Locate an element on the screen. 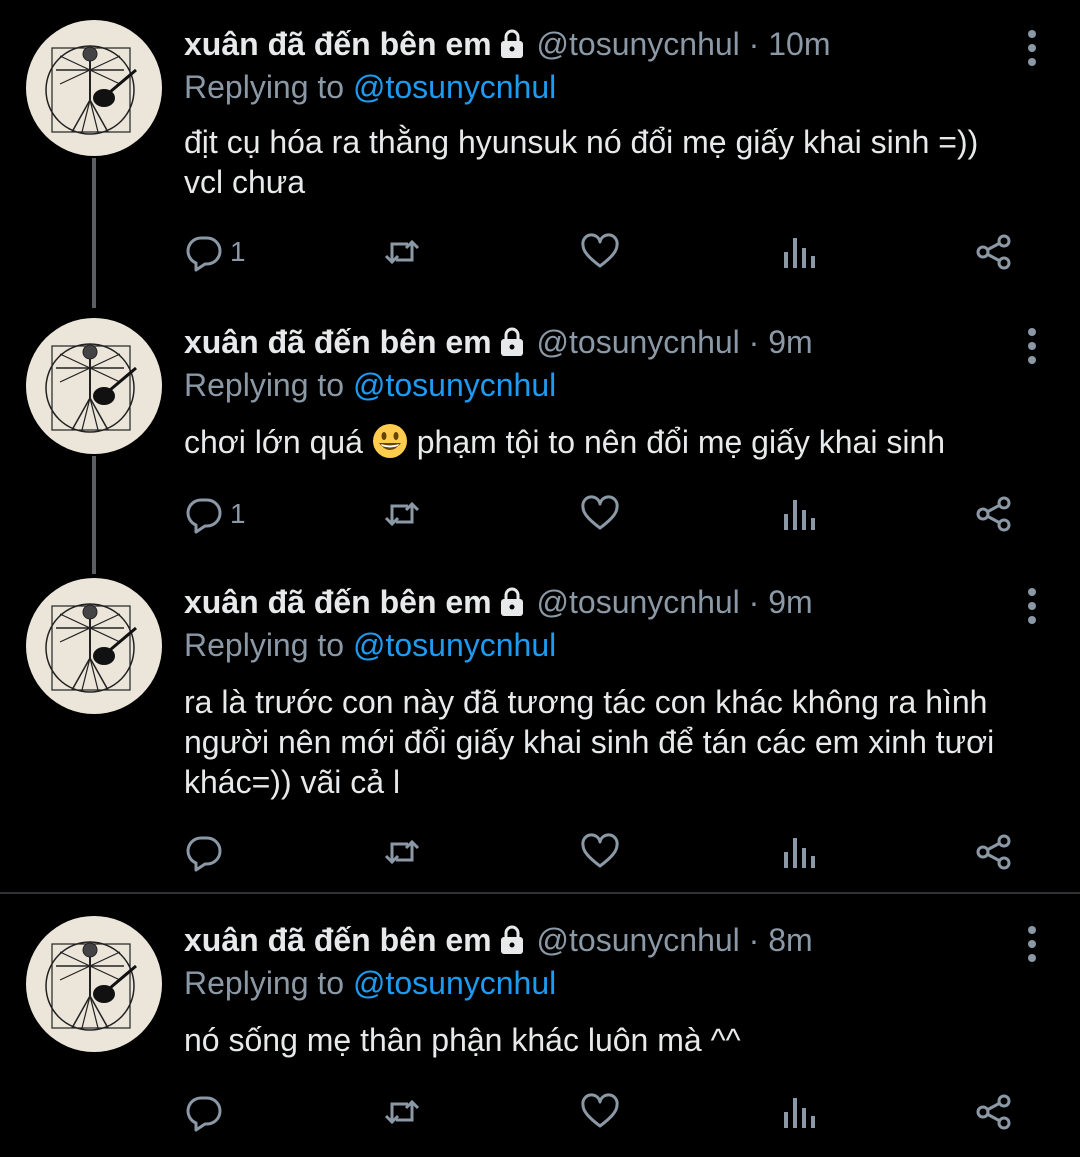 The width and height of the screenshot is (1080, 1157). tweet-text: nó sống mẹ thân phận khác luôn mà ^^ is located at coordinates (609, 1040).